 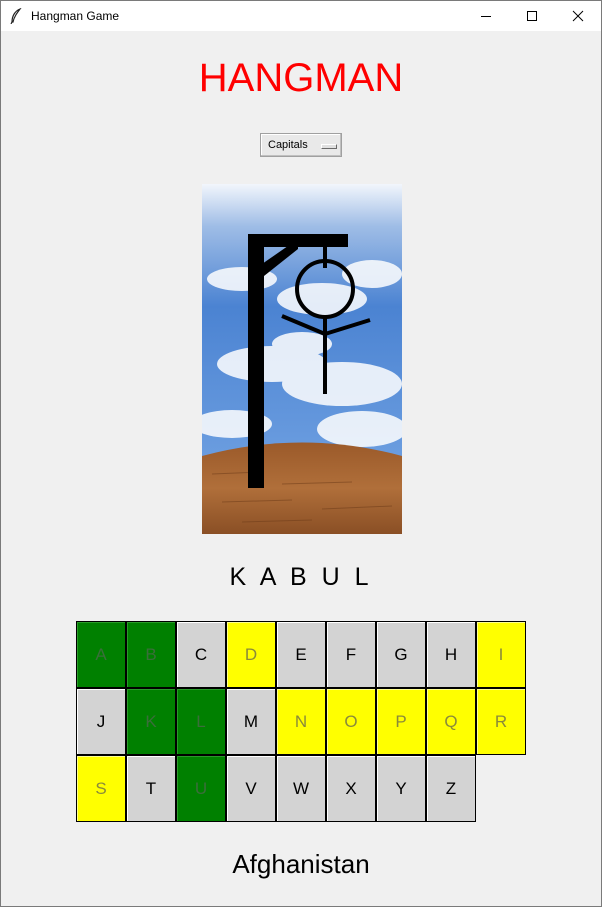 I want to click on close-icon, so click(x=578, y=16).